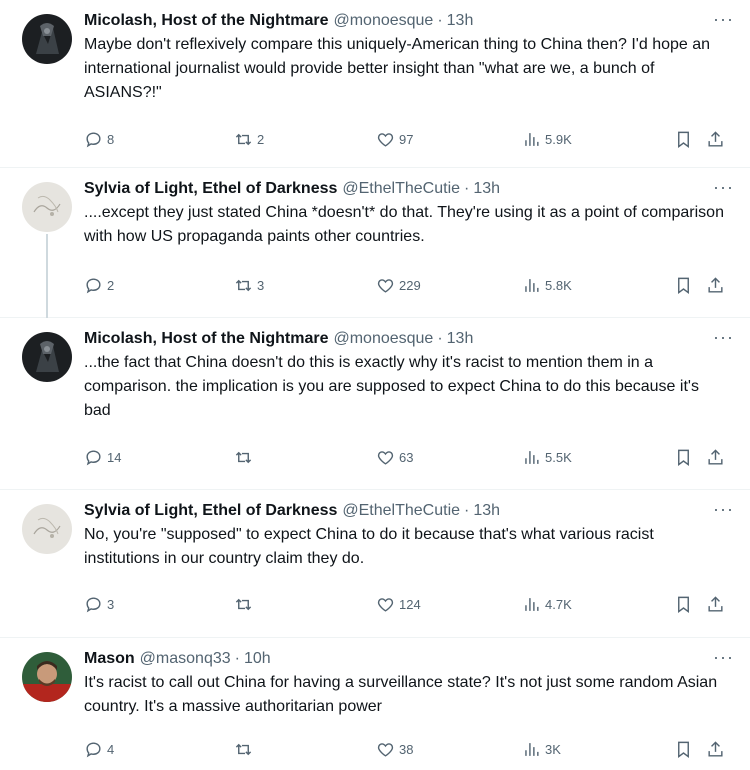 Image resolution: width=750 pixels, height=770 pixels. I want to click on reply-button: 4, so click(99, 749).